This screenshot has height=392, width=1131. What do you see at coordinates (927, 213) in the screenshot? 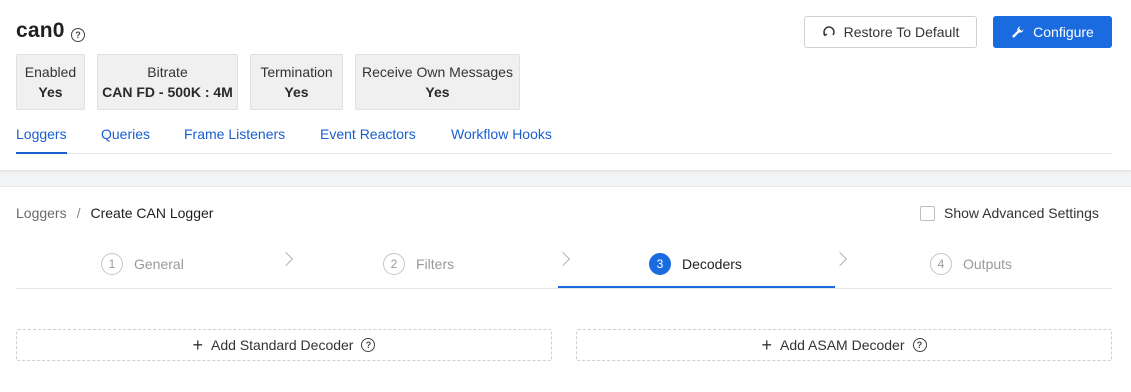
I see `advanced-settings-checkbox` at bounding box center [927, 213].